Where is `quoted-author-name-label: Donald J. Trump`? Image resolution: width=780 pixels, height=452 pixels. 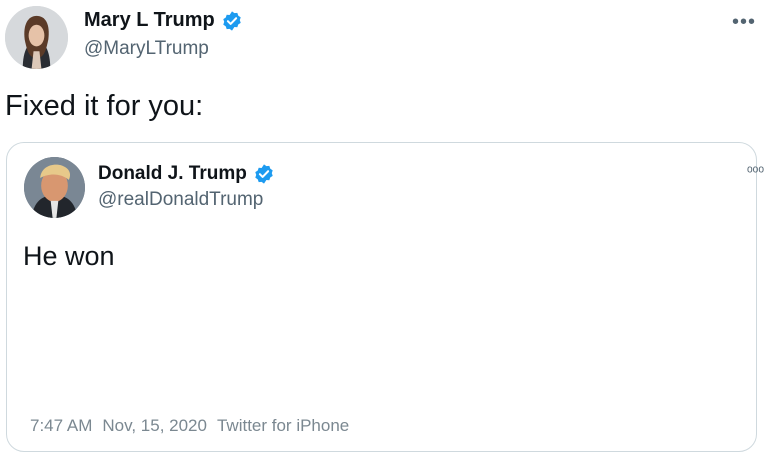
quoted-author-name-label: Donald J. Trump is located at coordinates (172, 173).